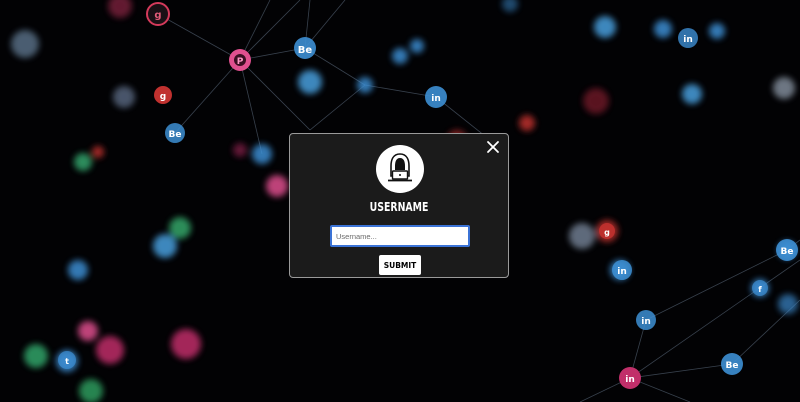 The image size is (800, 402). I want to click on svg-text: t, so click(67, 361).